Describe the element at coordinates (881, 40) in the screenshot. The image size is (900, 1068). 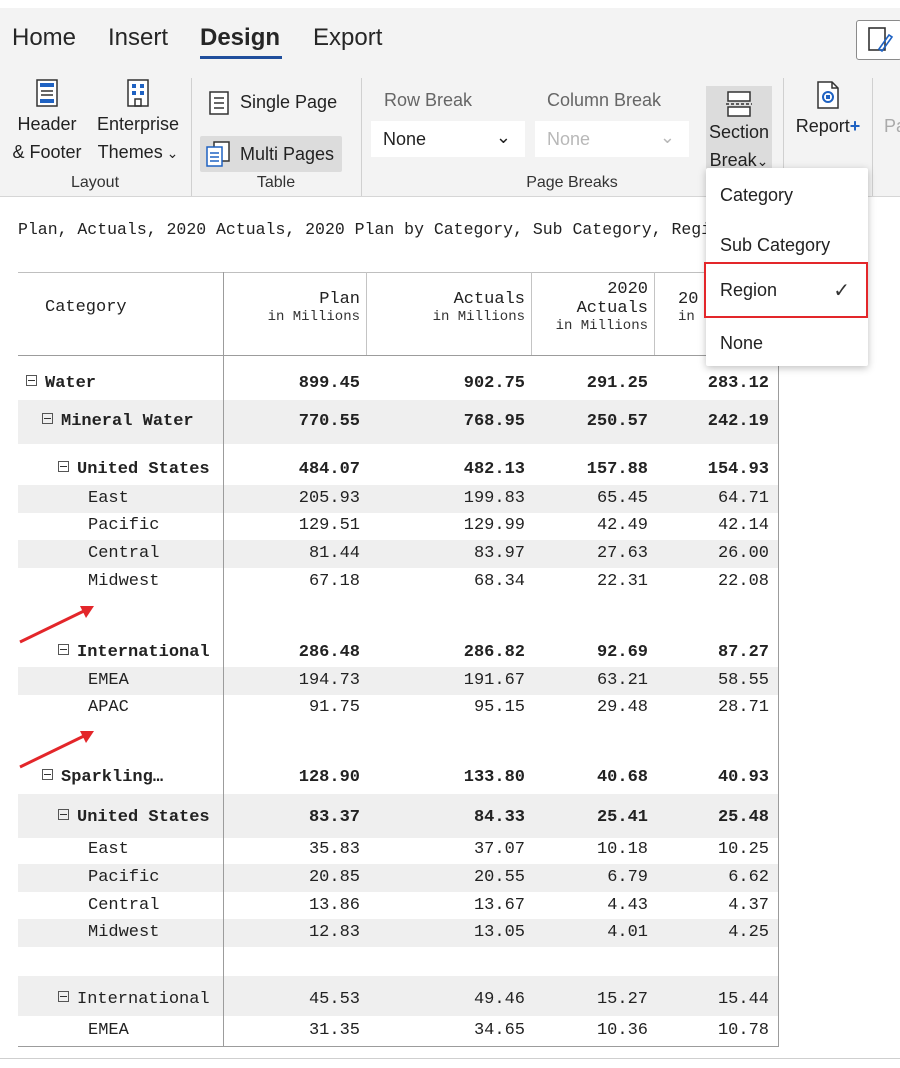
I see `edit-icon` at that location.